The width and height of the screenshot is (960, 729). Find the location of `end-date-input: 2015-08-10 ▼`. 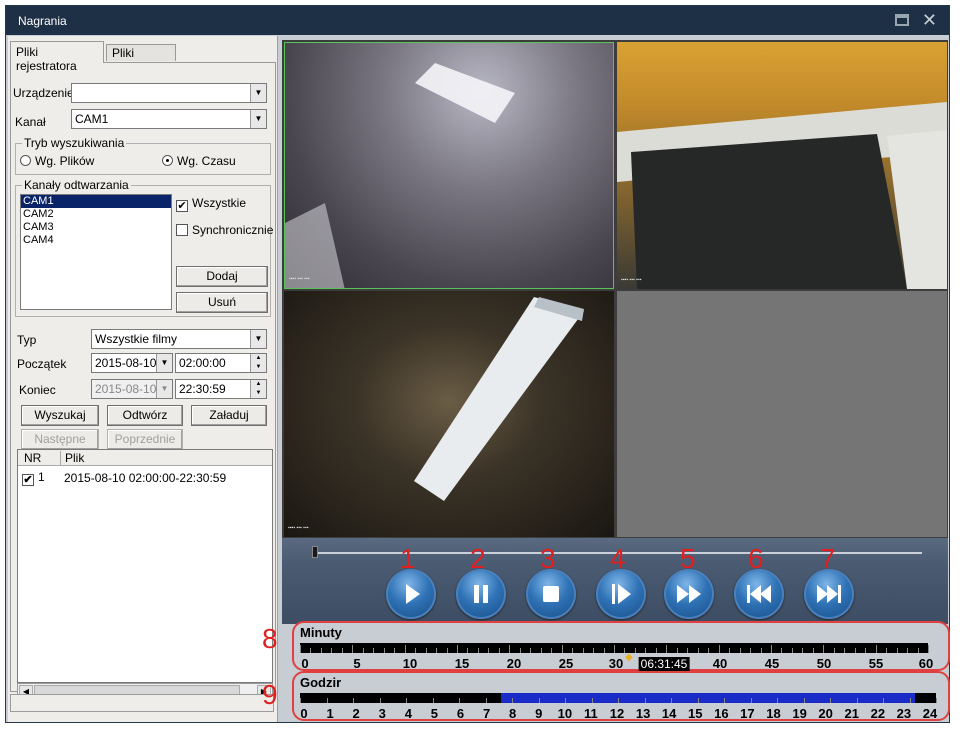

end-date-input: 2015-08-10 ▼ is located at coordinates (132, 389).